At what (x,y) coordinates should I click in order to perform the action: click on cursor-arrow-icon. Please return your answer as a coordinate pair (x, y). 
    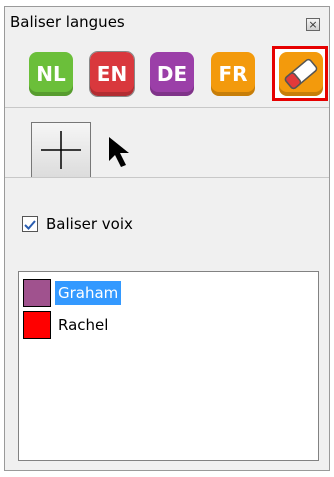
    Looking at the image, I should click on (122, 151).